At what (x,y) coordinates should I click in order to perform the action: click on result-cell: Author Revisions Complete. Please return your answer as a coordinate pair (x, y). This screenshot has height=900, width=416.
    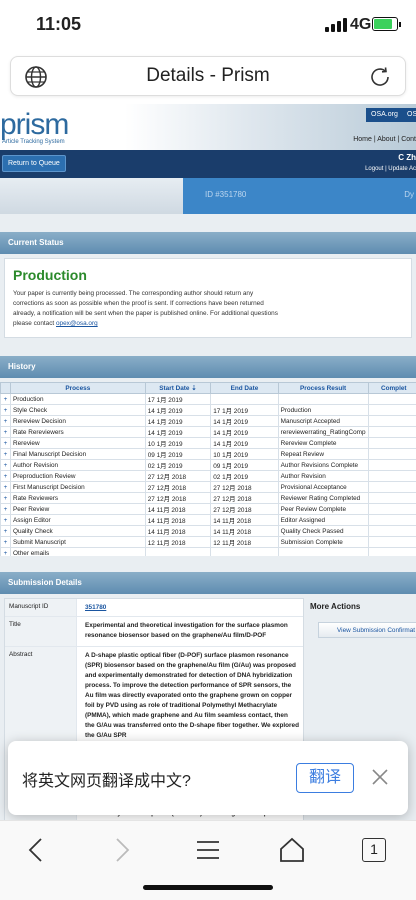
    Looking at the image, I should click on (323, 465).